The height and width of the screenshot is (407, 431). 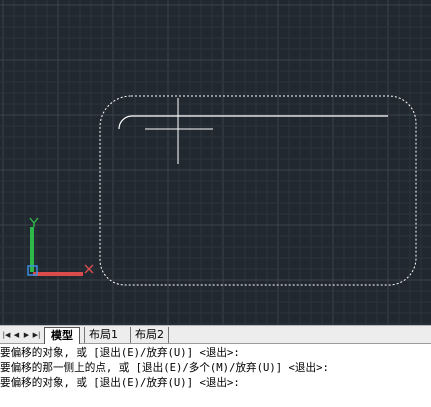 I want to click on tab-layout2: 布局2, so click(x=149, y=335).